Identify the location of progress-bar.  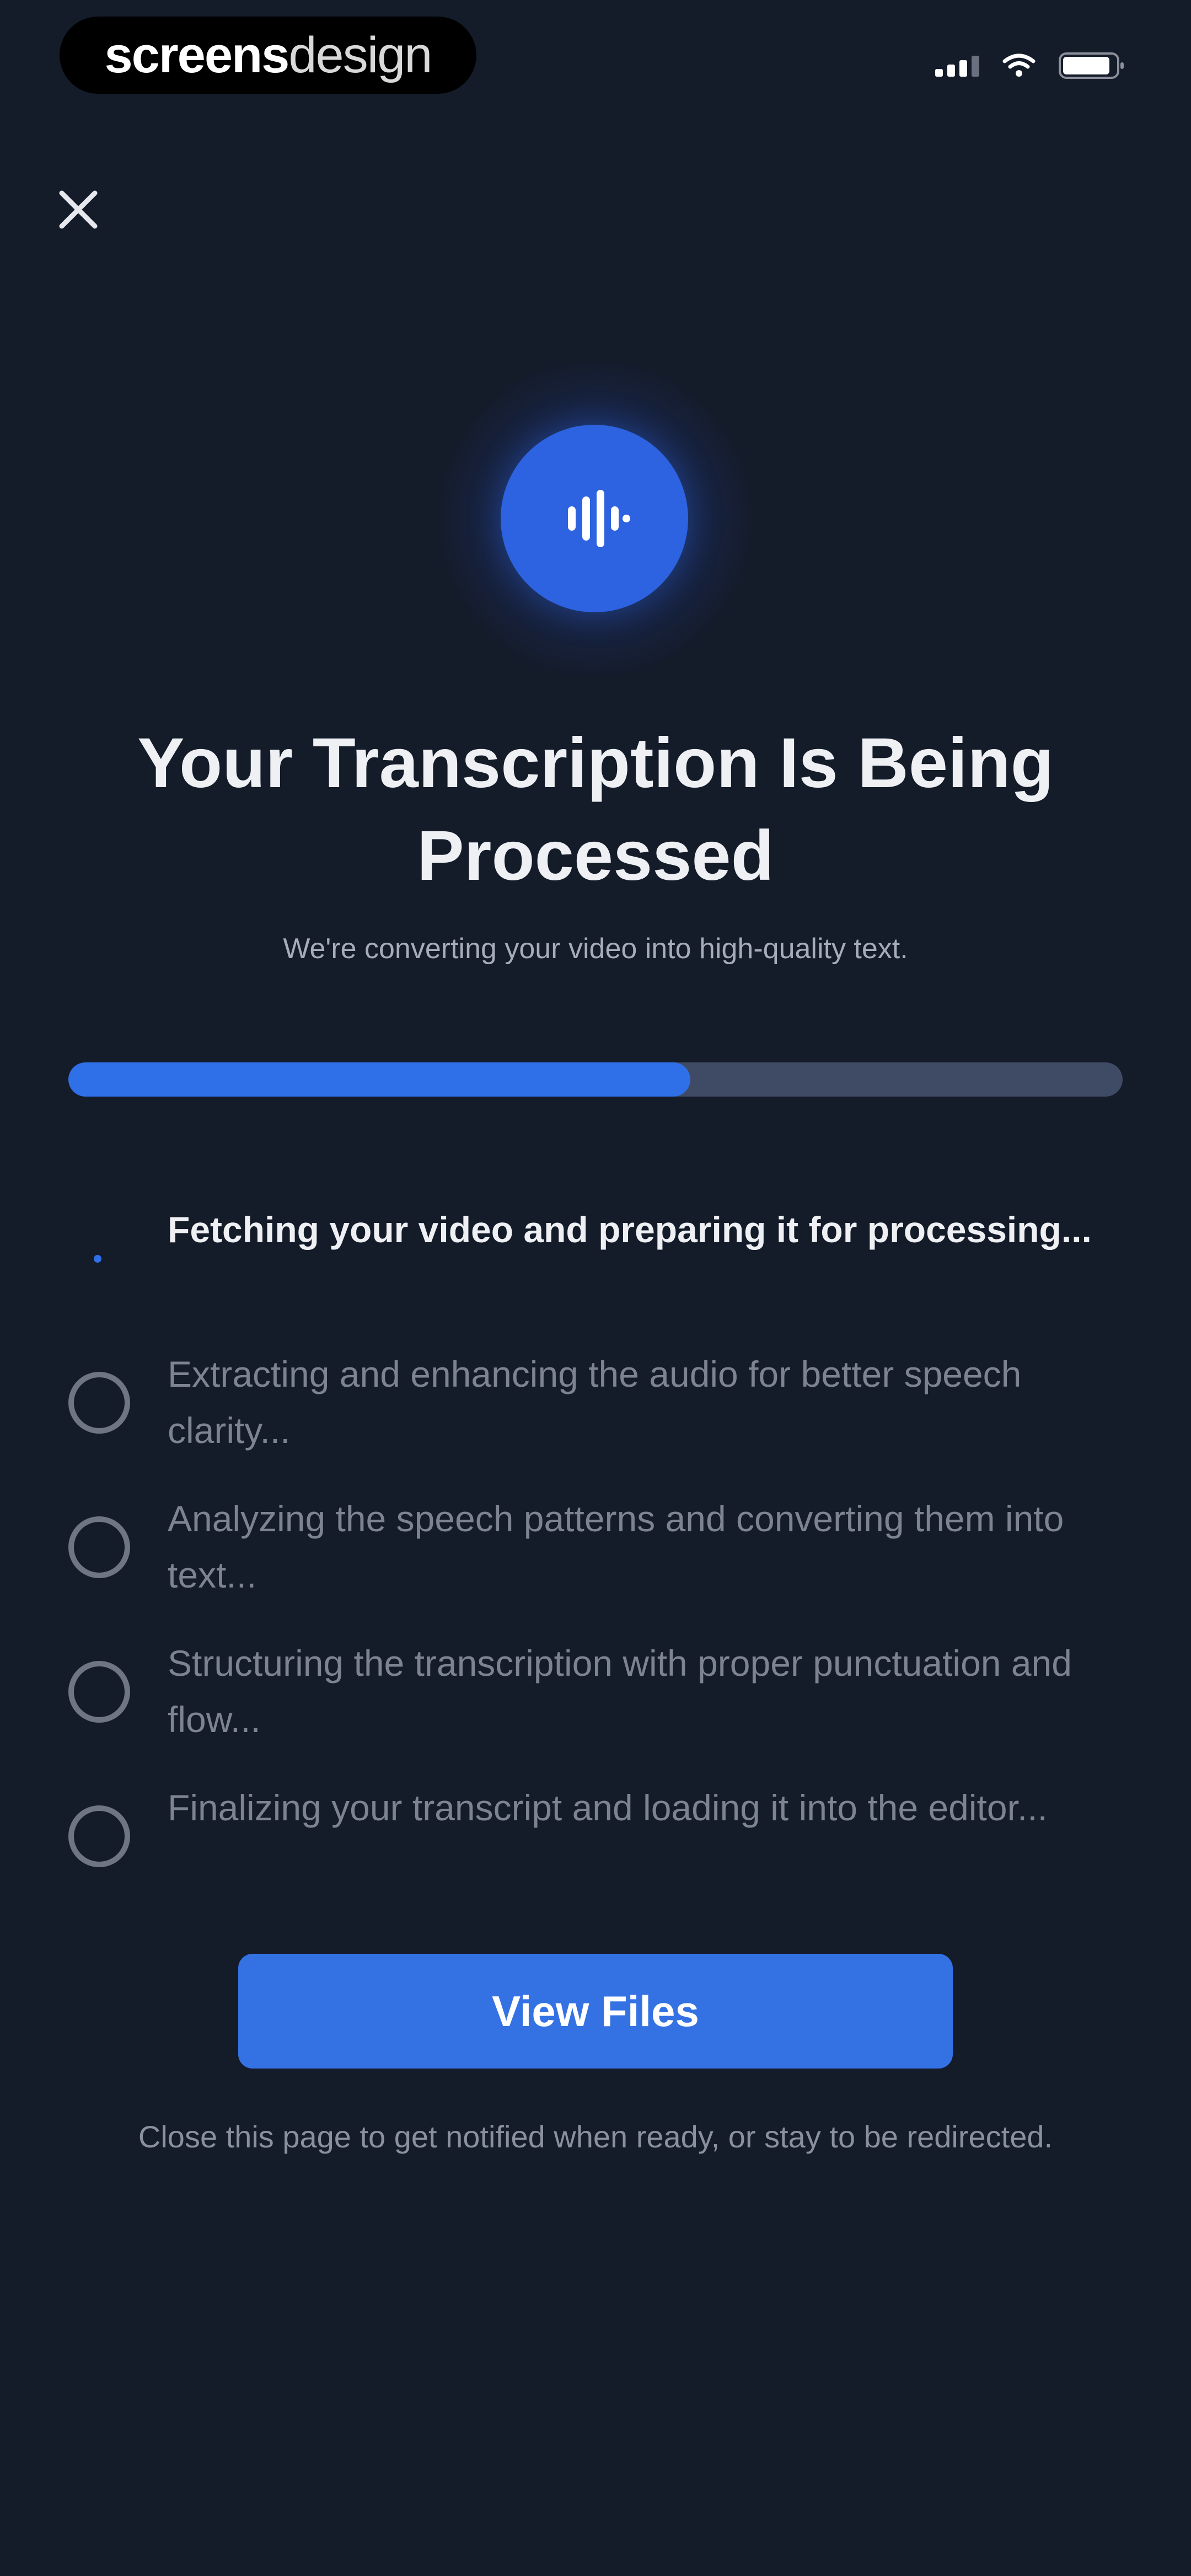
(595, 1079).